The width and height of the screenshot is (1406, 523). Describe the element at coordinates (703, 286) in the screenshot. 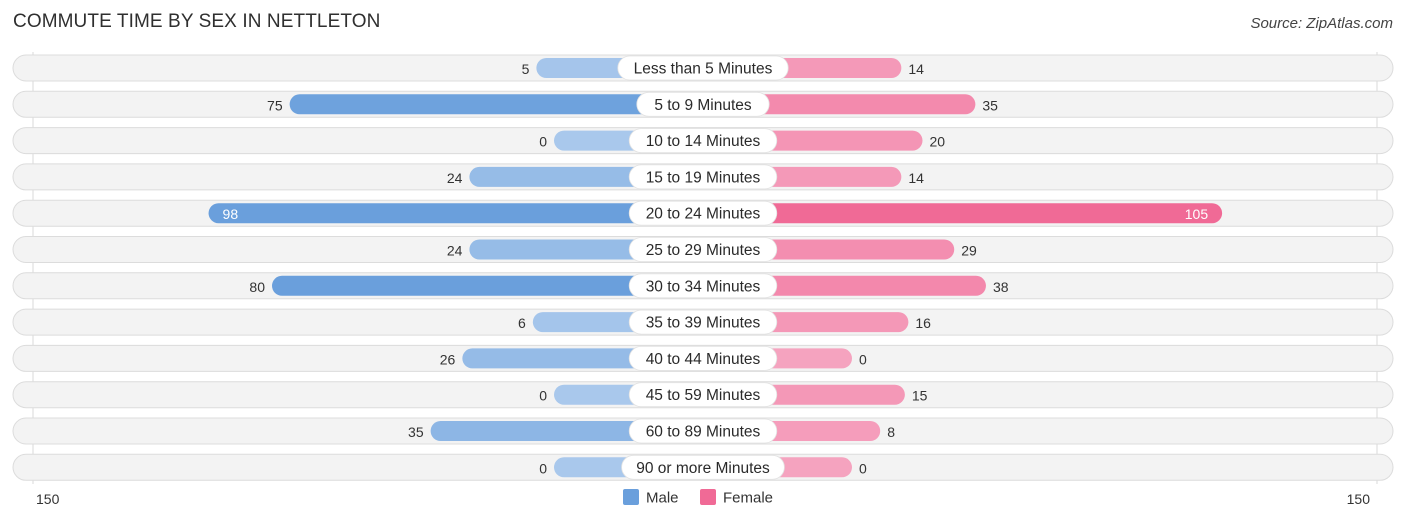

I see `category-label: 30 to 34 Minutes` at that location.